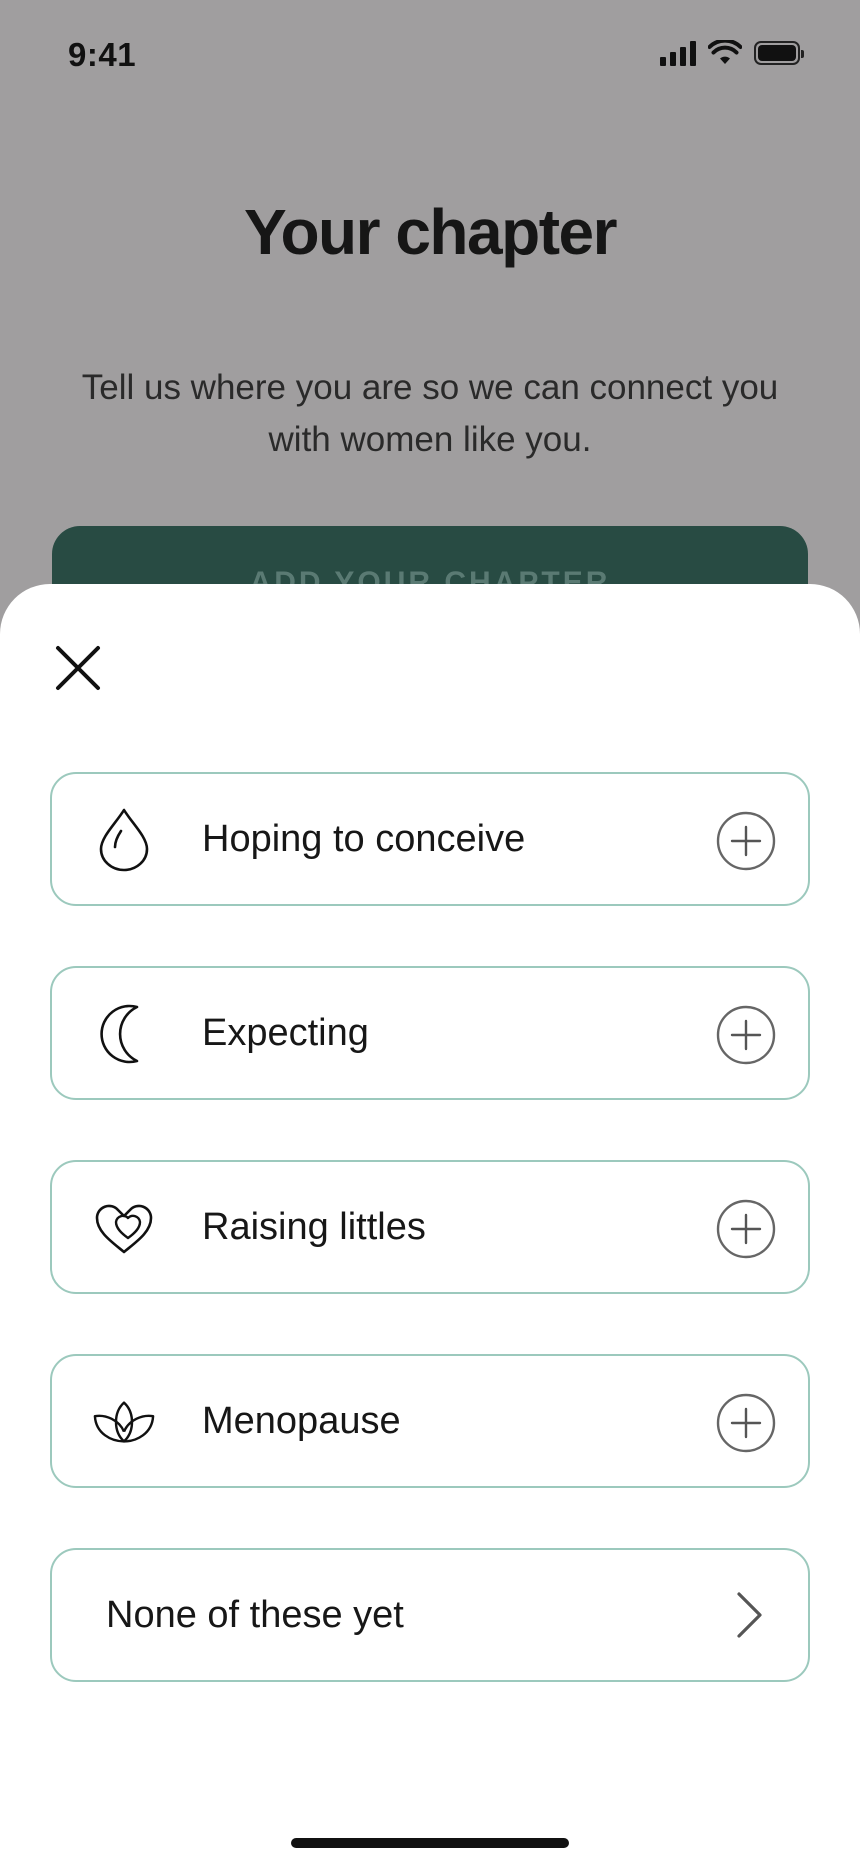  I want to click on cellular-signal-icon, so click(678, 53).